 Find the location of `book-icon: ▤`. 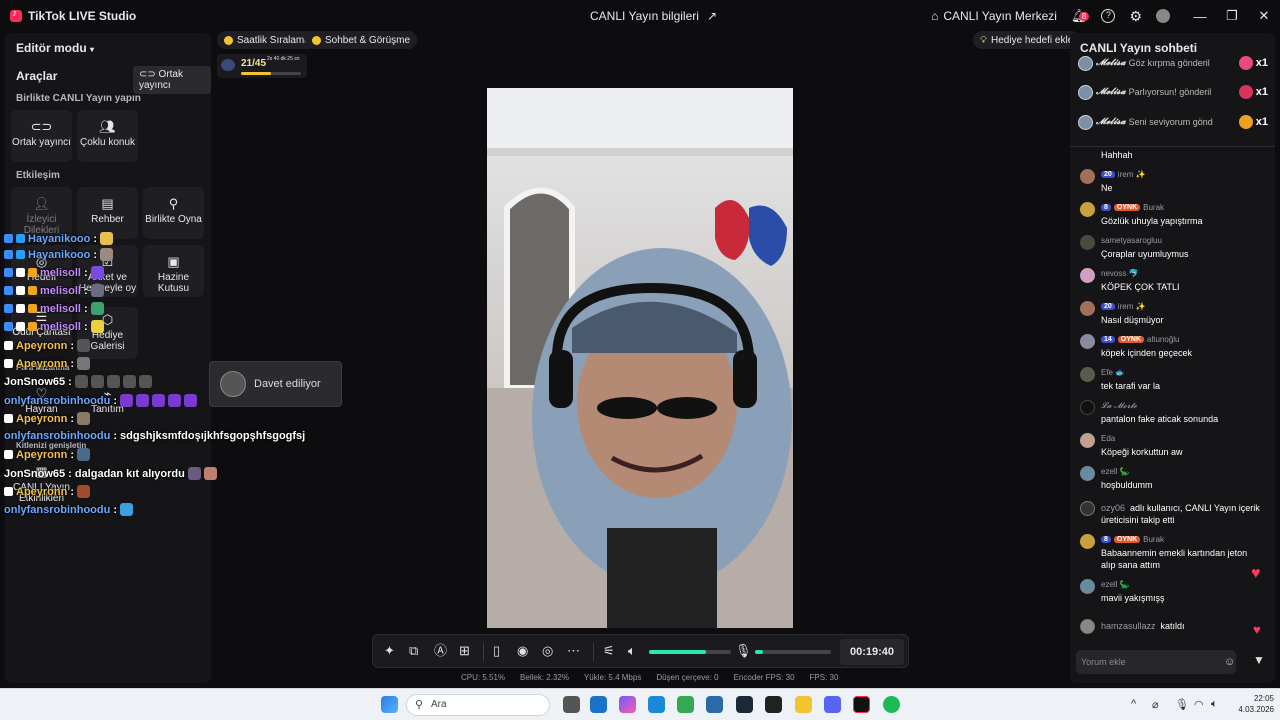

book-icon: ▤ is located at coordinates (107, 203).